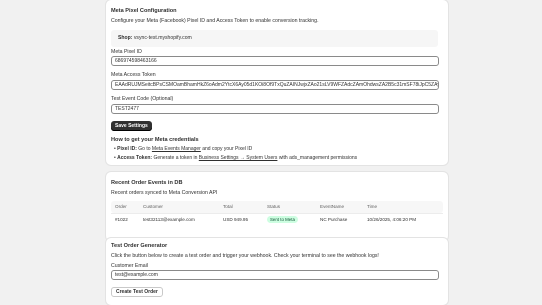 The image size is (542, 305). What do you see at coordinates (129, 266) in the screenshot?
I see `customer-email-label: Customer Email` at bounding box center [129, 266].